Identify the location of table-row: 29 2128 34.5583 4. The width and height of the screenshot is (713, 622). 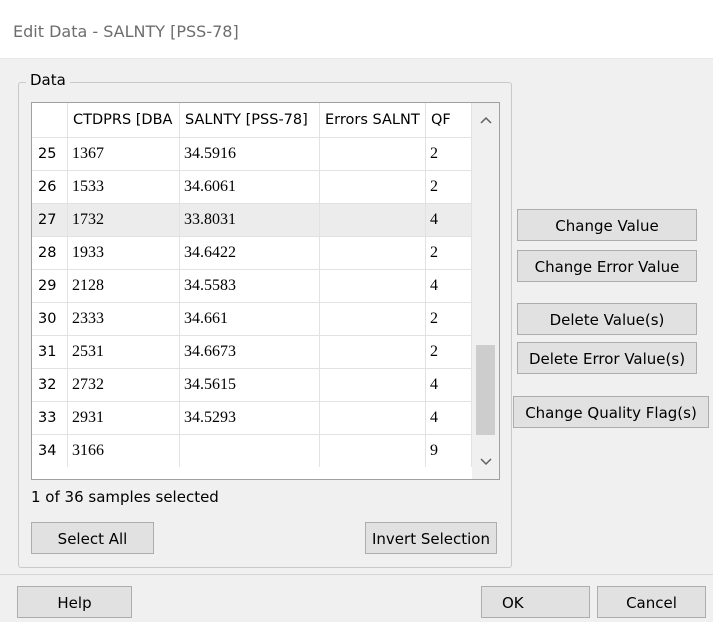
(252, 285).